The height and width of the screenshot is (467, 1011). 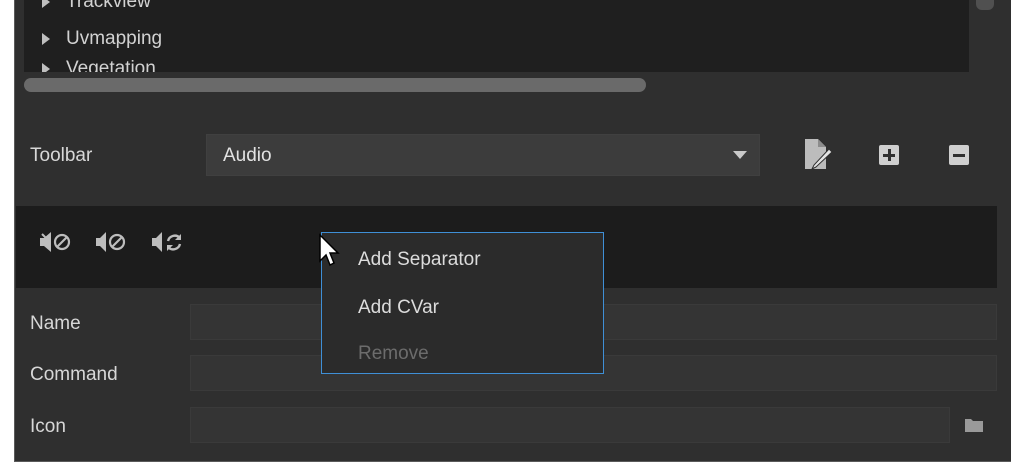 I want to click on minus-icon, so click(x=959, y=155).